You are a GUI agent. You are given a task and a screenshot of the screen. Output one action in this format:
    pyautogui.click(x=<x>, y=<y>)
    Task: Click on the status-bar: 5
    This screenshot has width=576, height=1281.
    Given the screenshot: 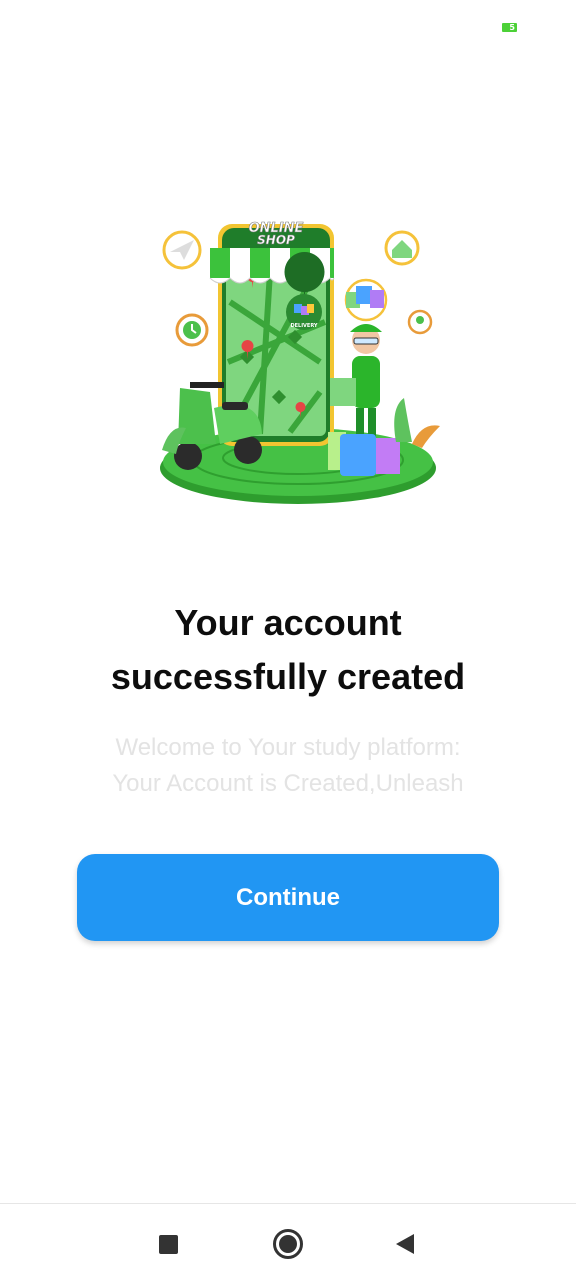 What is the action you would take?
    pyautogui.click(x=288, y=28)
    